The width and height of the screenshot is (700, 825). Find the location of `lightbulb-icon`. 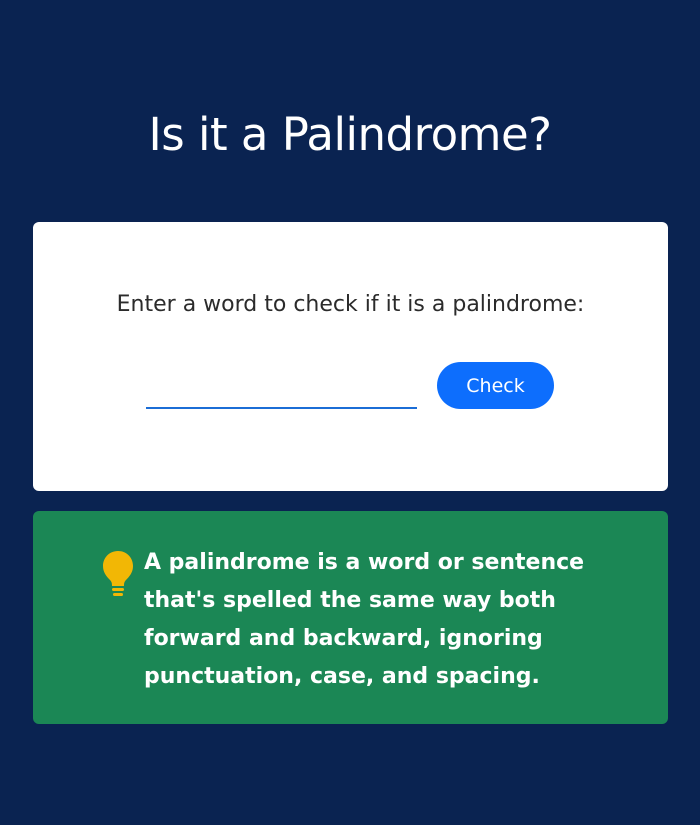

lightbulb-icon is located at coordinates (118, 573).